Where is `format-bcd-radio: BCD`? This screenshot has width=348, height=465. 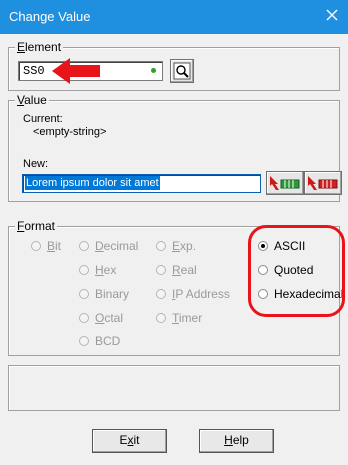 format-bcd-radio: BCD is located at coordinates (99, 341).